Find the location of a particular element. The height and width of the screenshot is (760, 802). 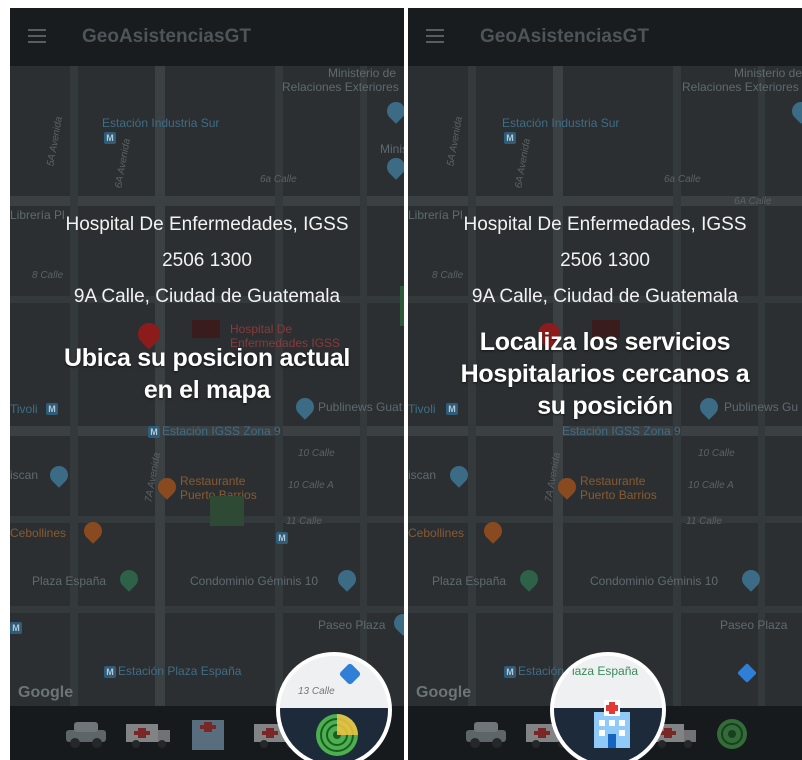

map-snippet is located at coordinates (334, 682).